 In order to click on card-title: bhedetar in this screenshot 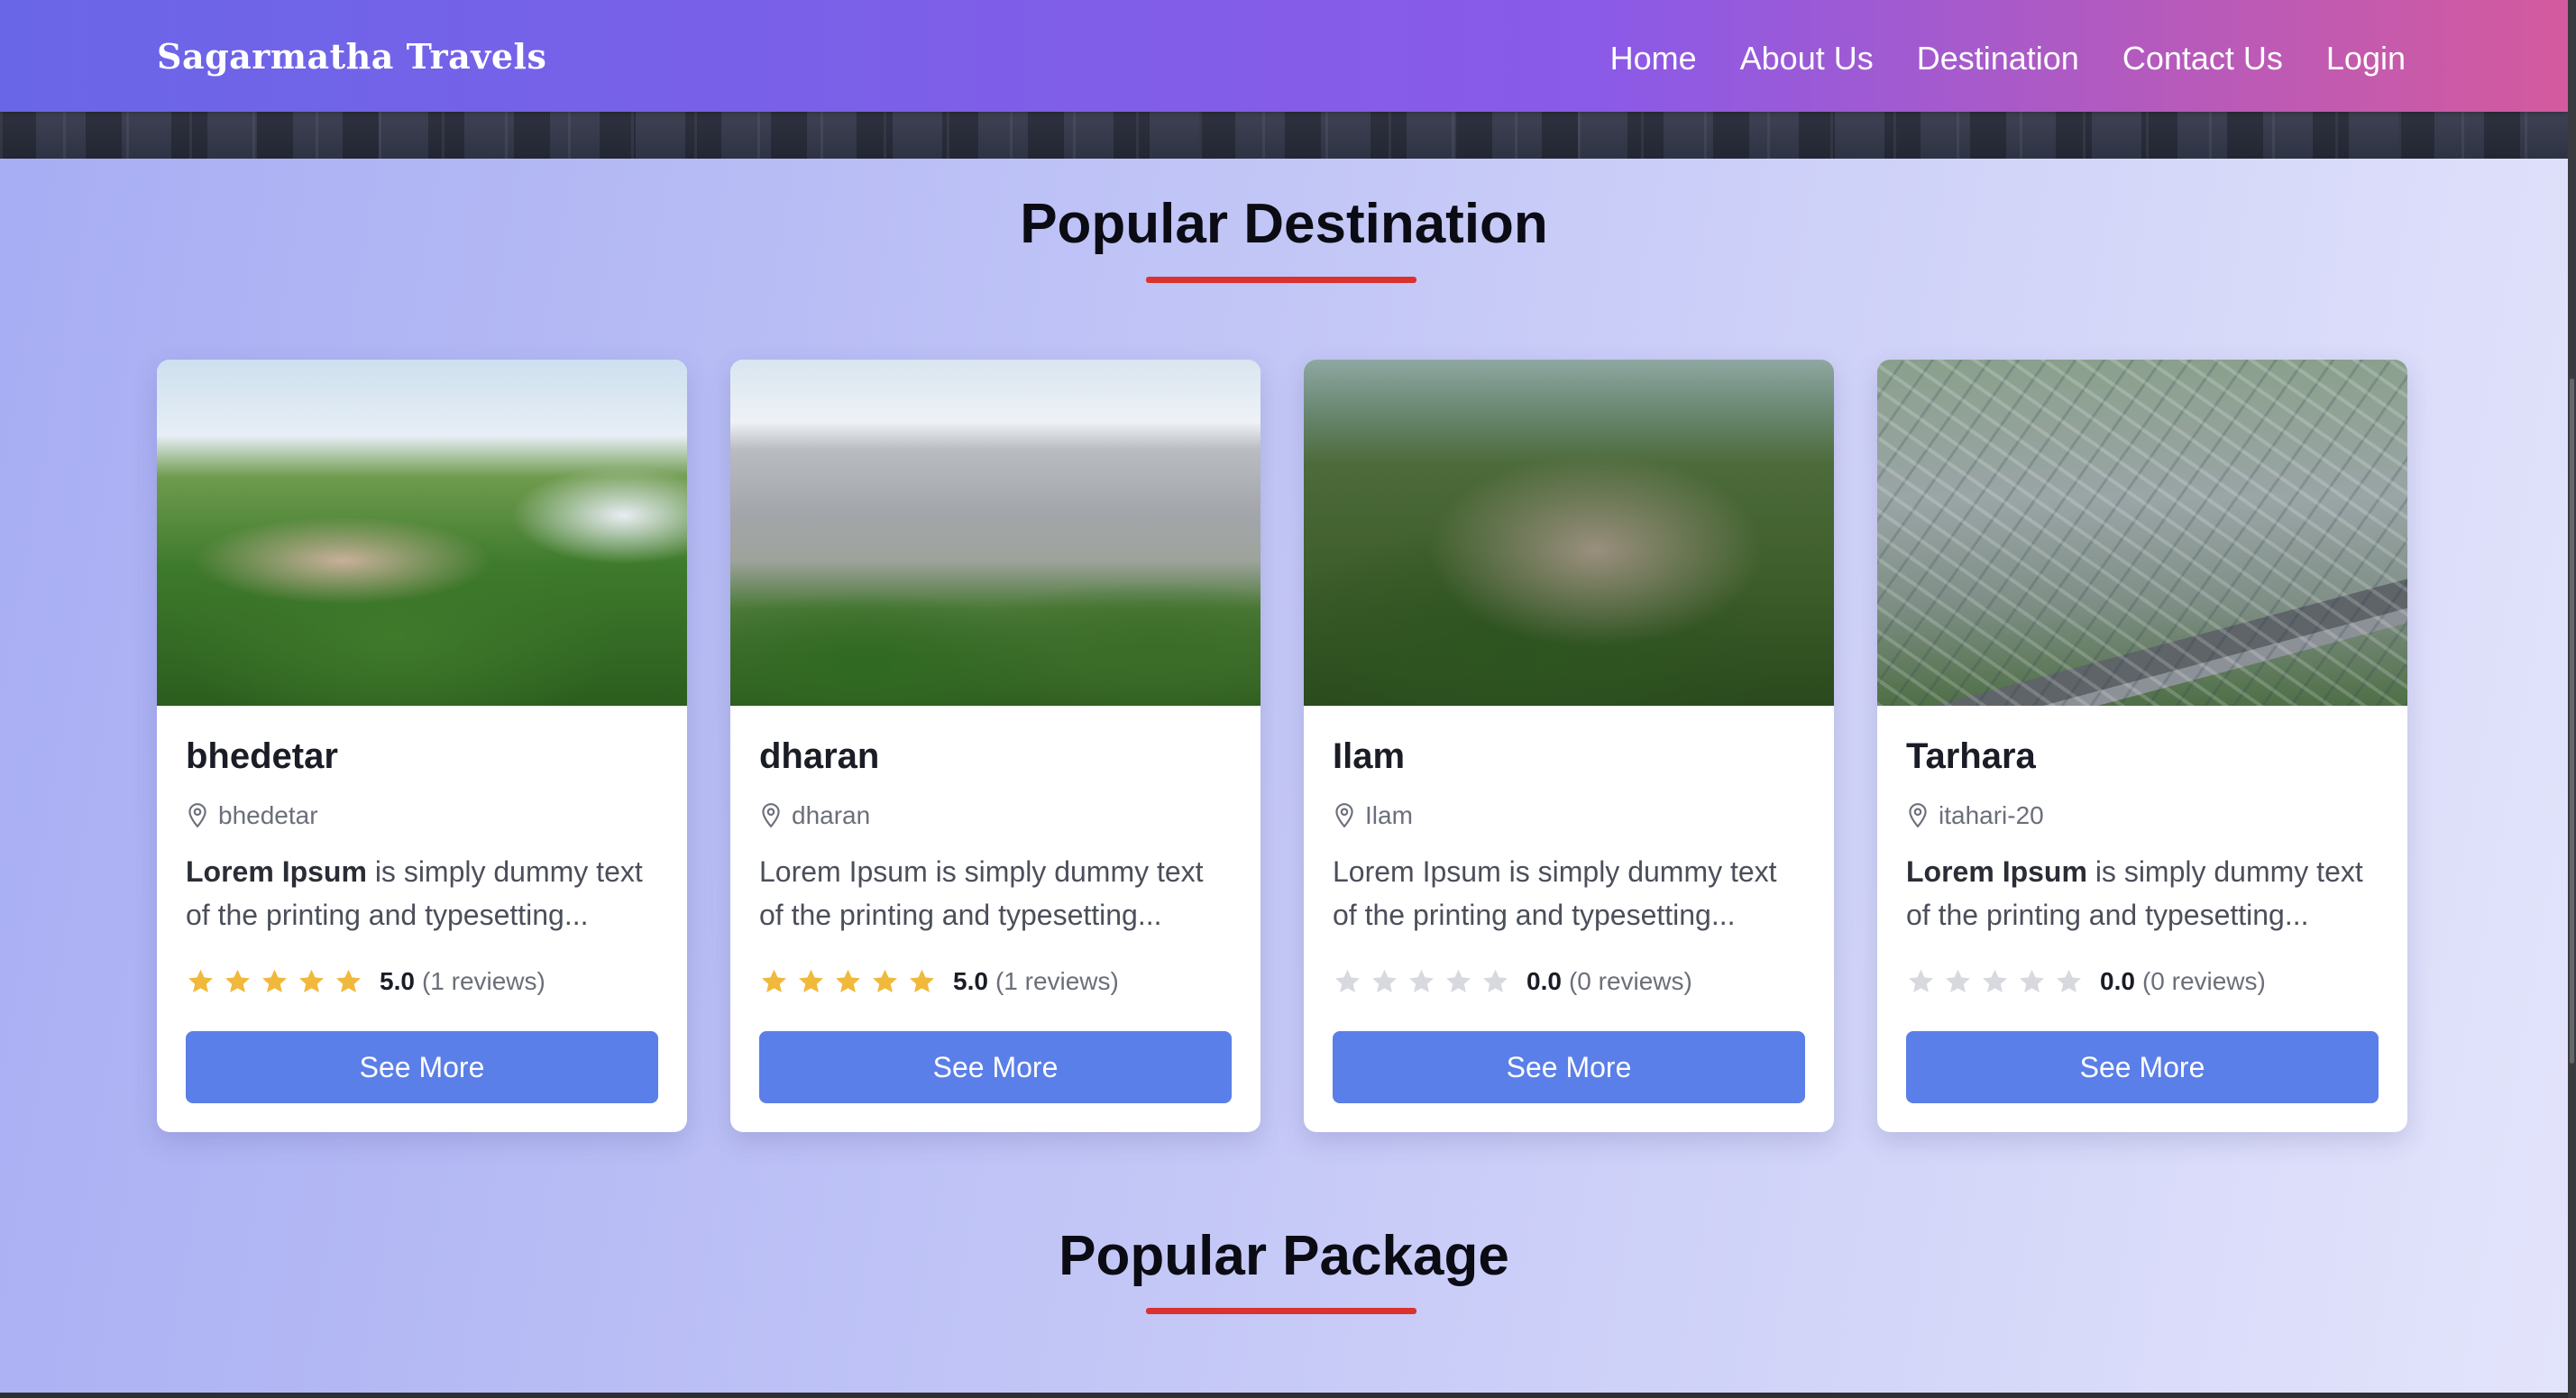, I will do `click(262, 756)`.